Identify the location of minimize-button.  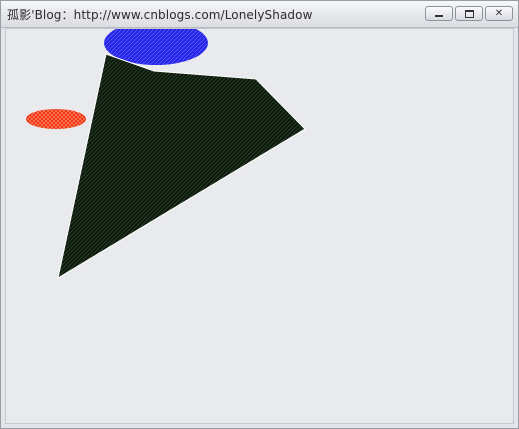
(439, 13).